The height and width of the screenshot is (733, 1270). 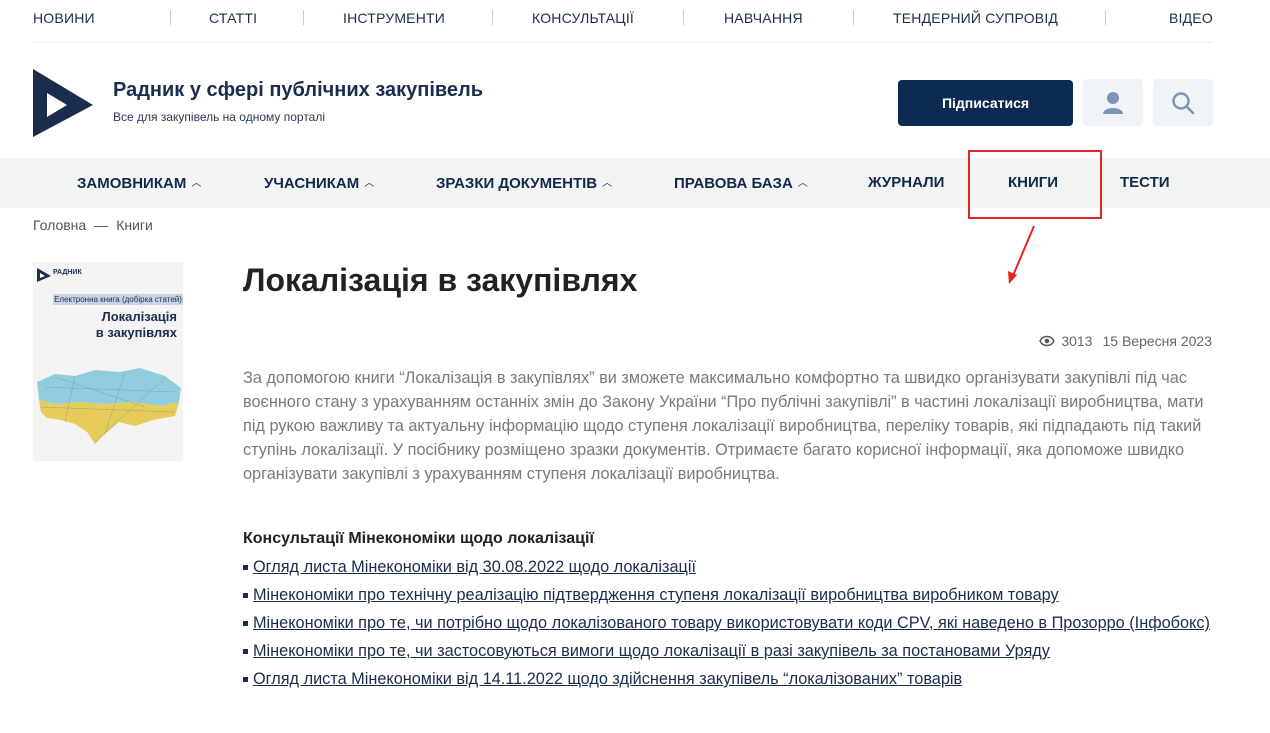 I want to click on top-nav-consultations: КОНСУЛЬТАЦІЇ, so click(x=583, y=18).